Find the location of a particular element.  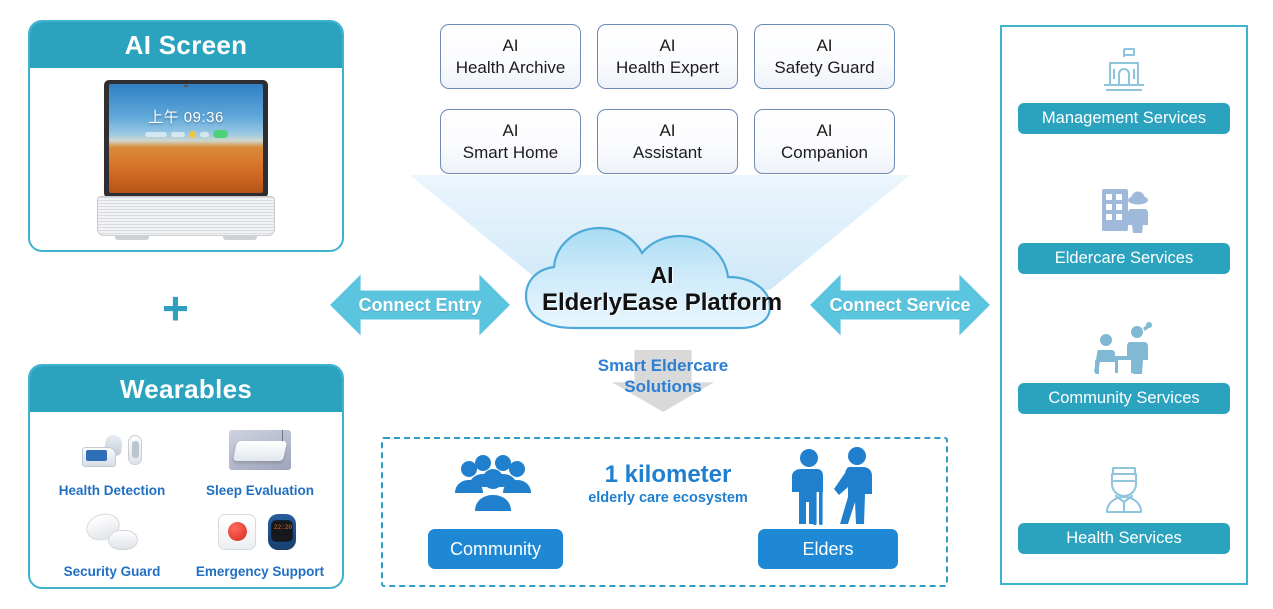

ai-feature-line2: Safety Guard is located at coordinates (824, 67).